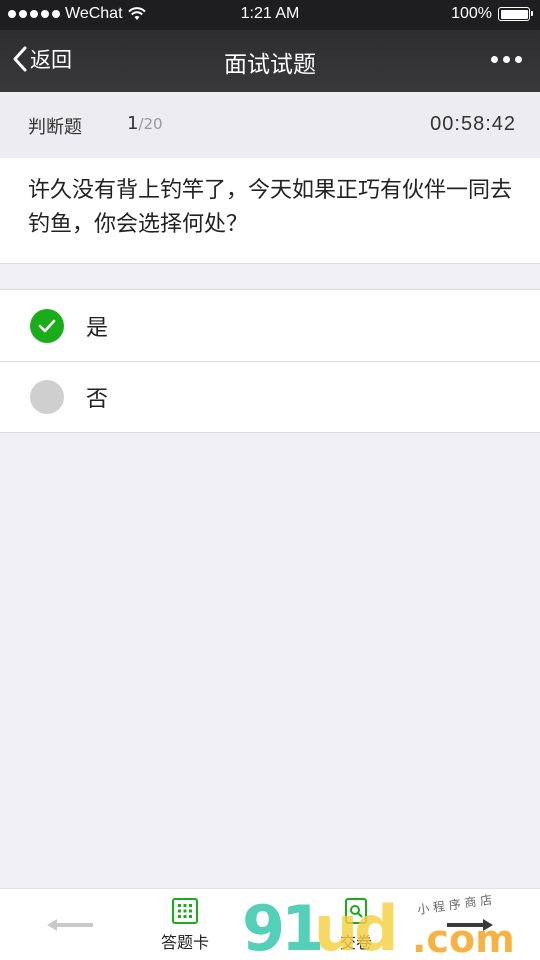 The height and width of the screenshot is (960, 540). I want to click on option-no: 否, so click(270, 396).